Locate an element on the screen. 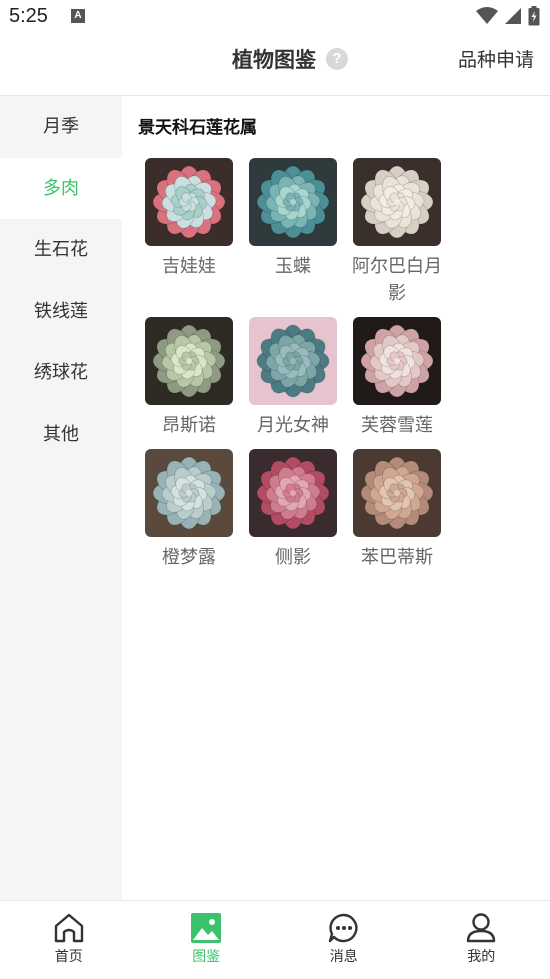 The width and height of the screenshot is (550, 979). status-bar: 5:25 A is located at coordinates (275, 17).